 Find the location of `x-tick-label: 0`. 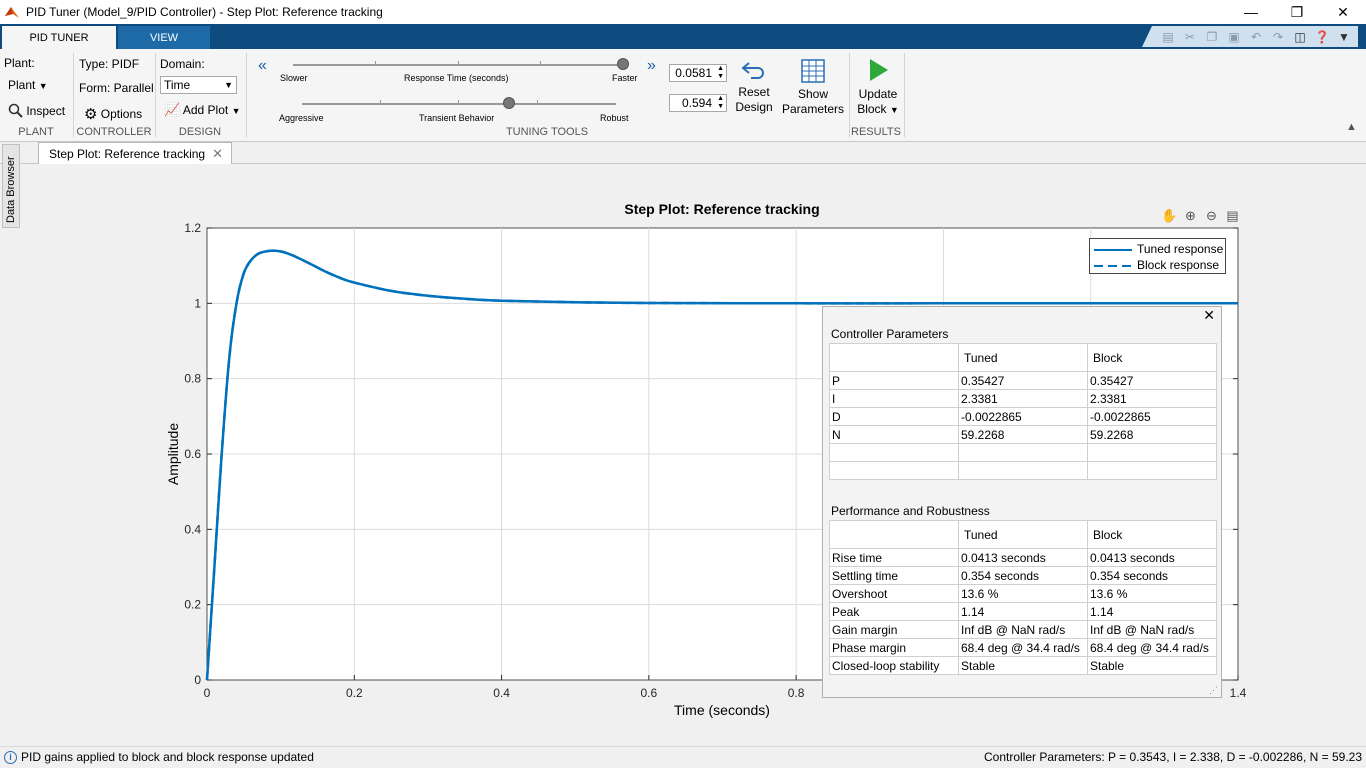

x-tick-label: 0 is located at coordinates (207, 693).